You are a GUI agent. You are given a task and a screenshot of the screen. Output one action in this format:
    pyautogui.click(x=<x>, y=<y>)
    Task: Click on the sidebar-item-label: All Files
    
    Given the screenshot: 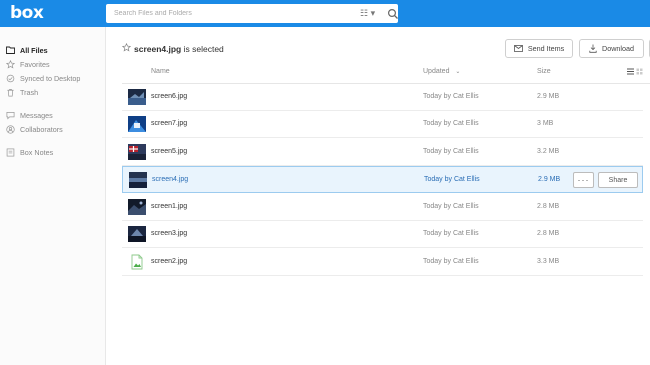 What is the action you would take?
    pyautogui.click(x=34, y=50)
    